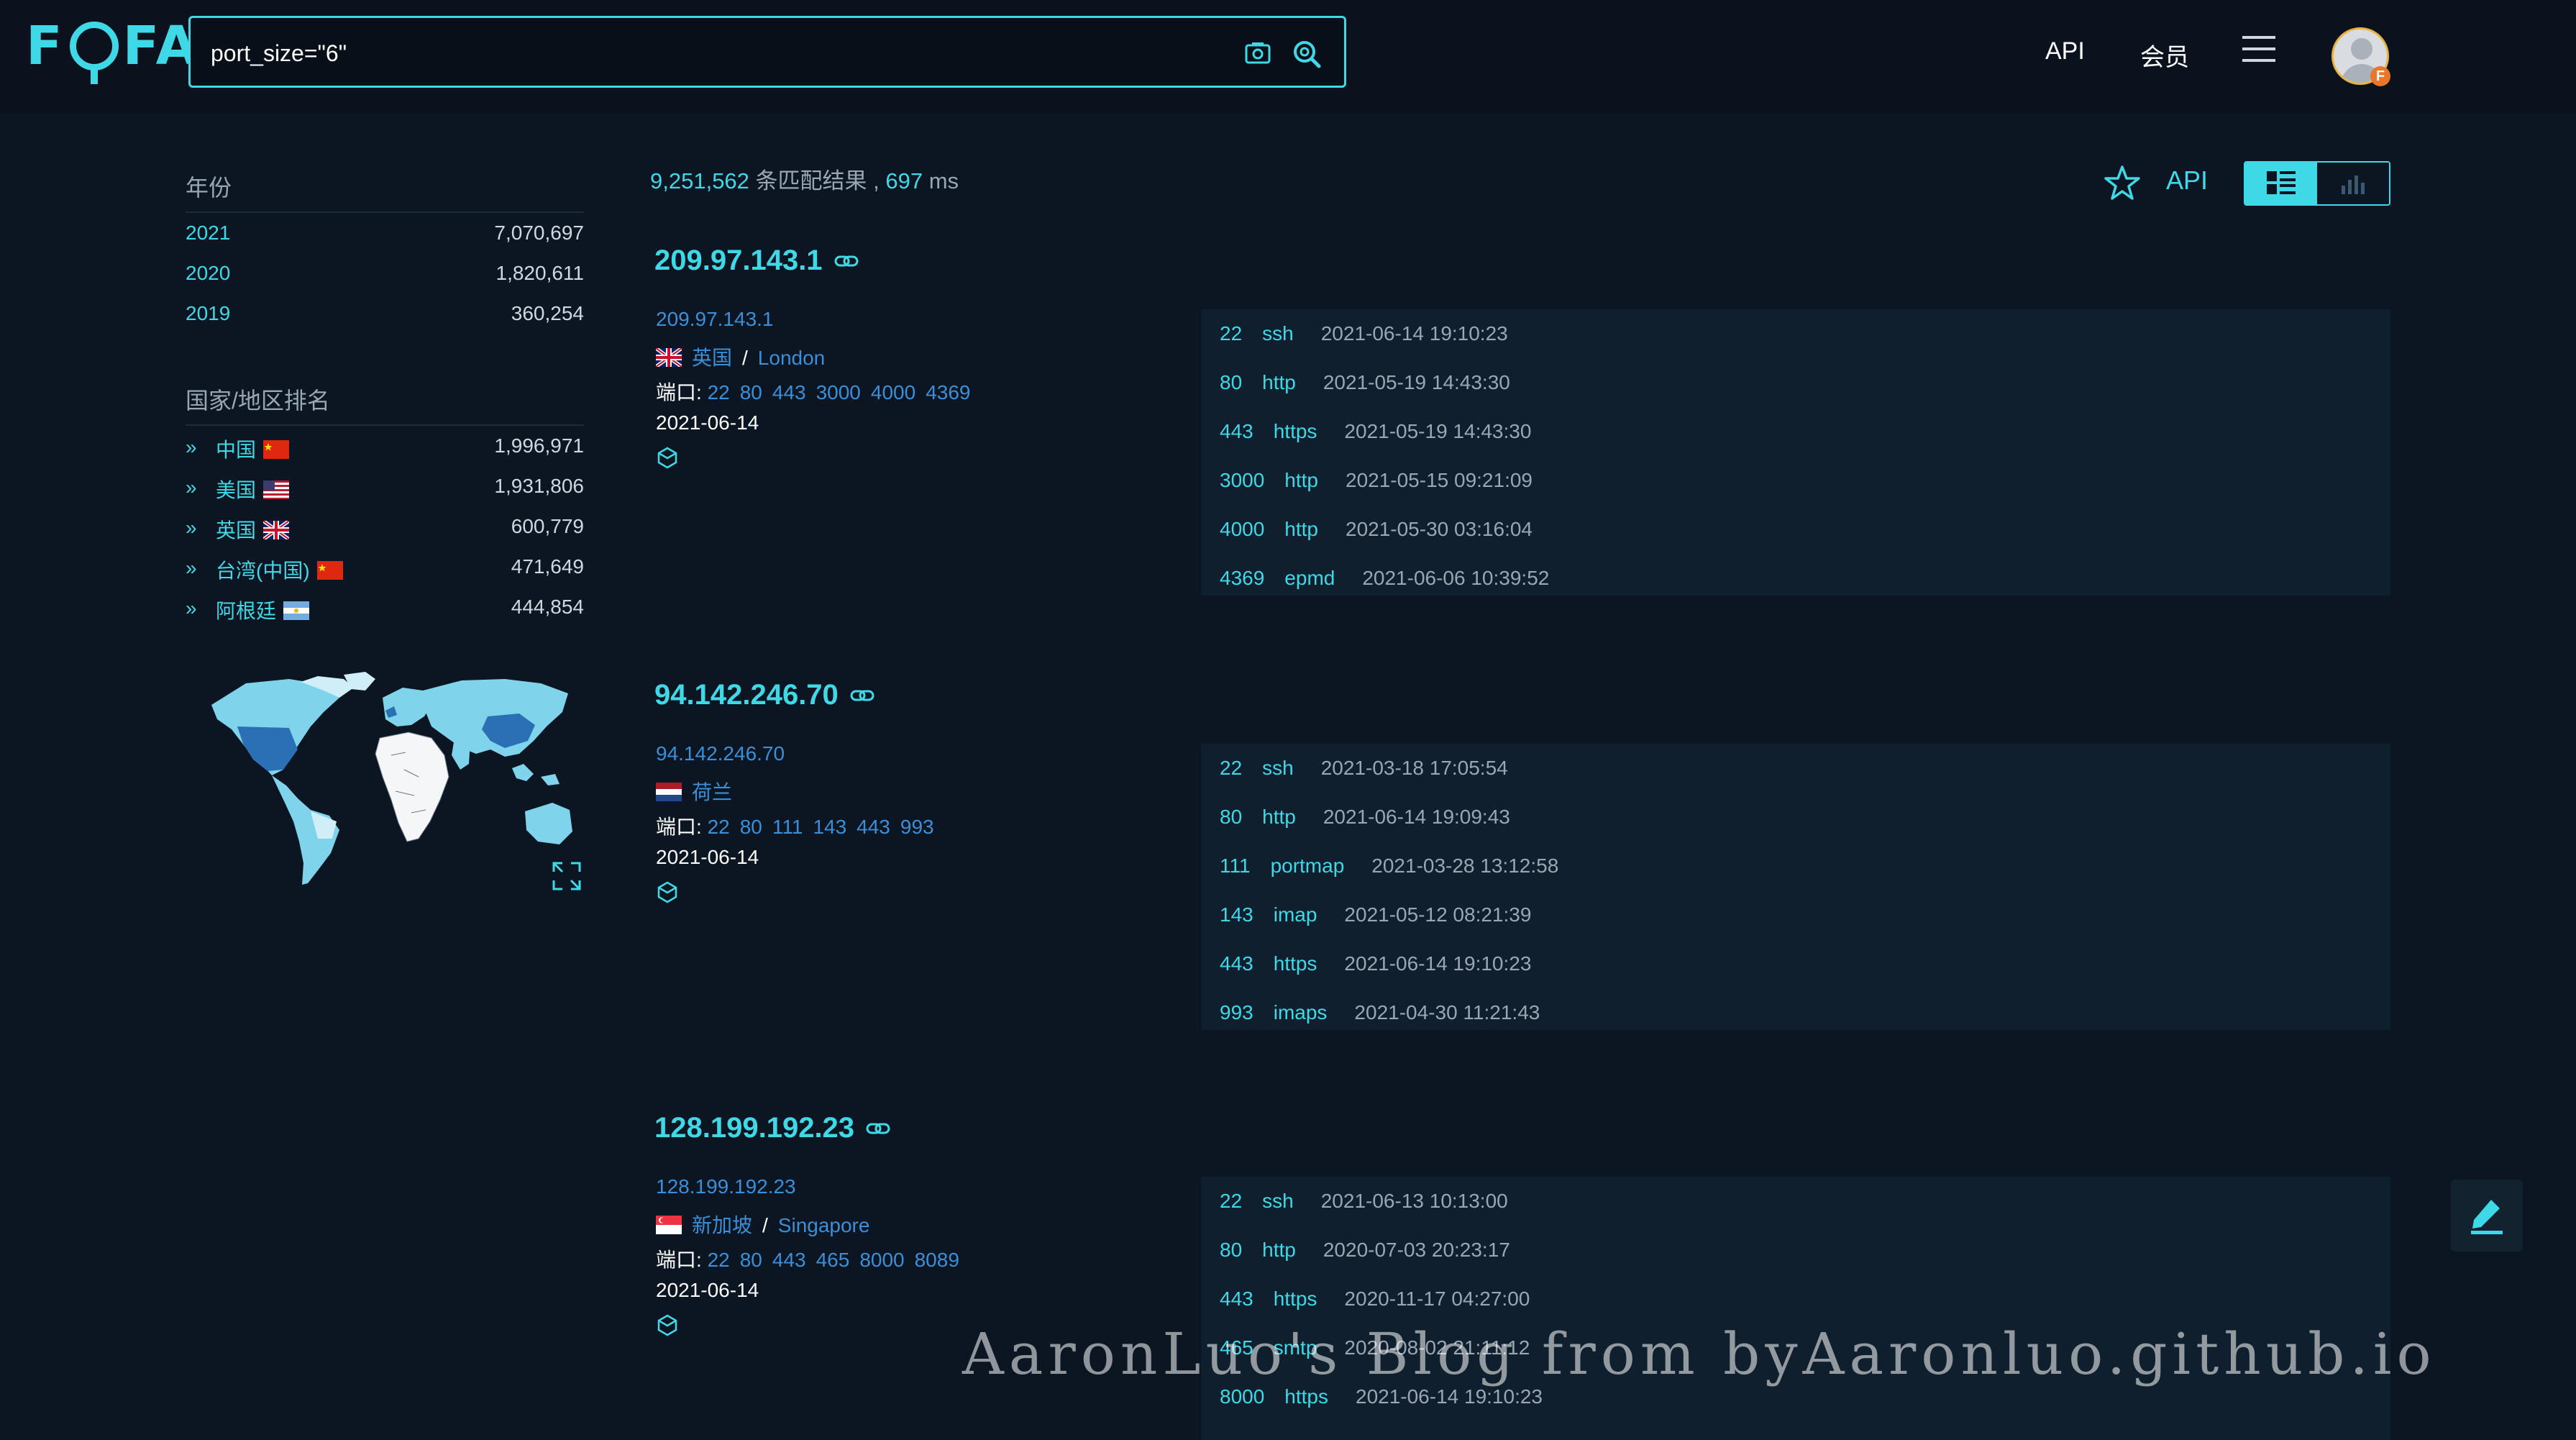 This screenshot has width=2576, height=1440. Describe the element at coordinates (208, 273) in the screenshot. I see `year-label: 2020` at that location.